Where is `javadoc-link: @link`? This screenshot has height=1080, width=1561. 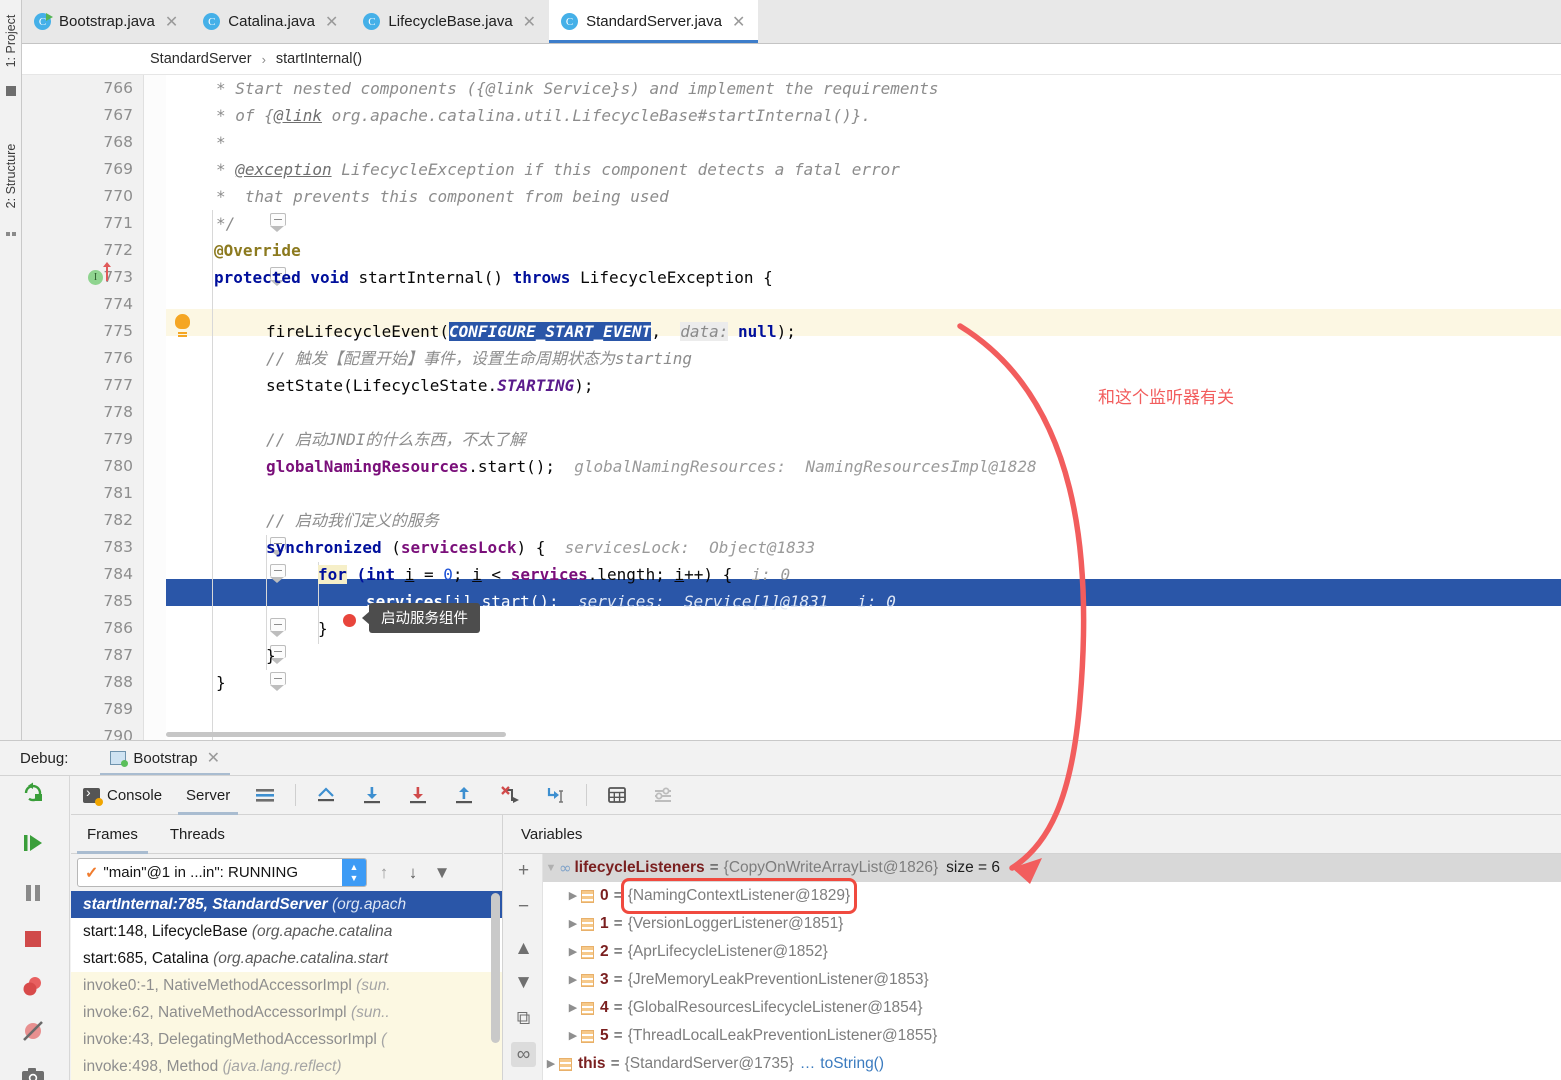 javadoc-link: @link is located at coordinates (298, 115).